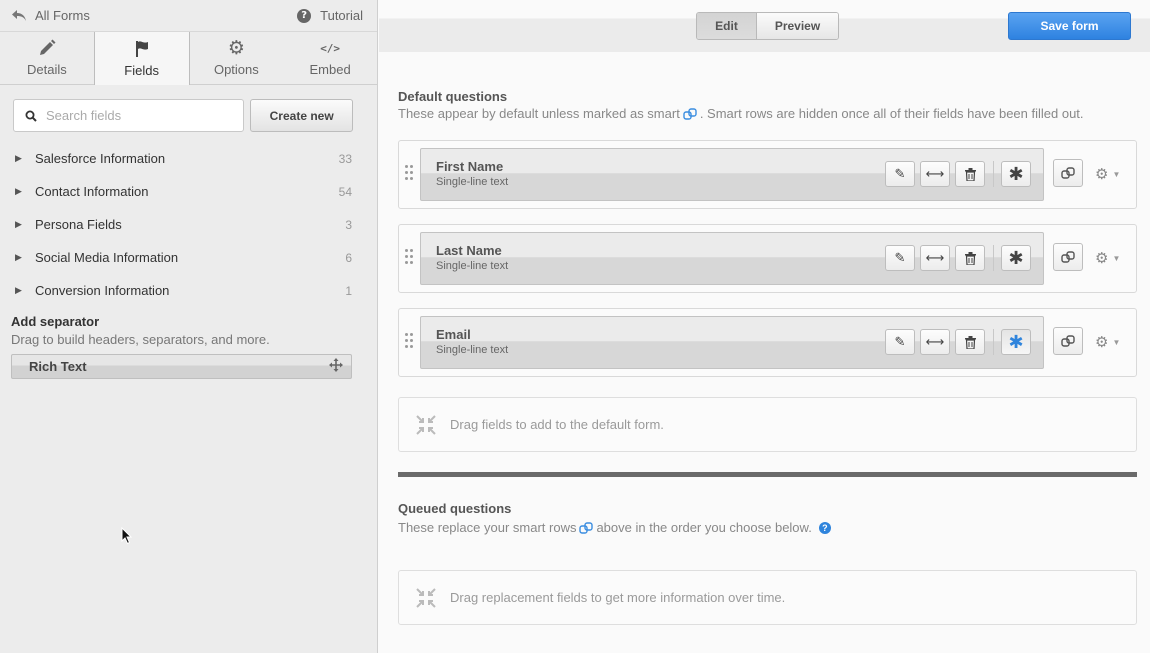 This screenshot has width=1150, height=653. I want to click on search-box, so click(129, 115).